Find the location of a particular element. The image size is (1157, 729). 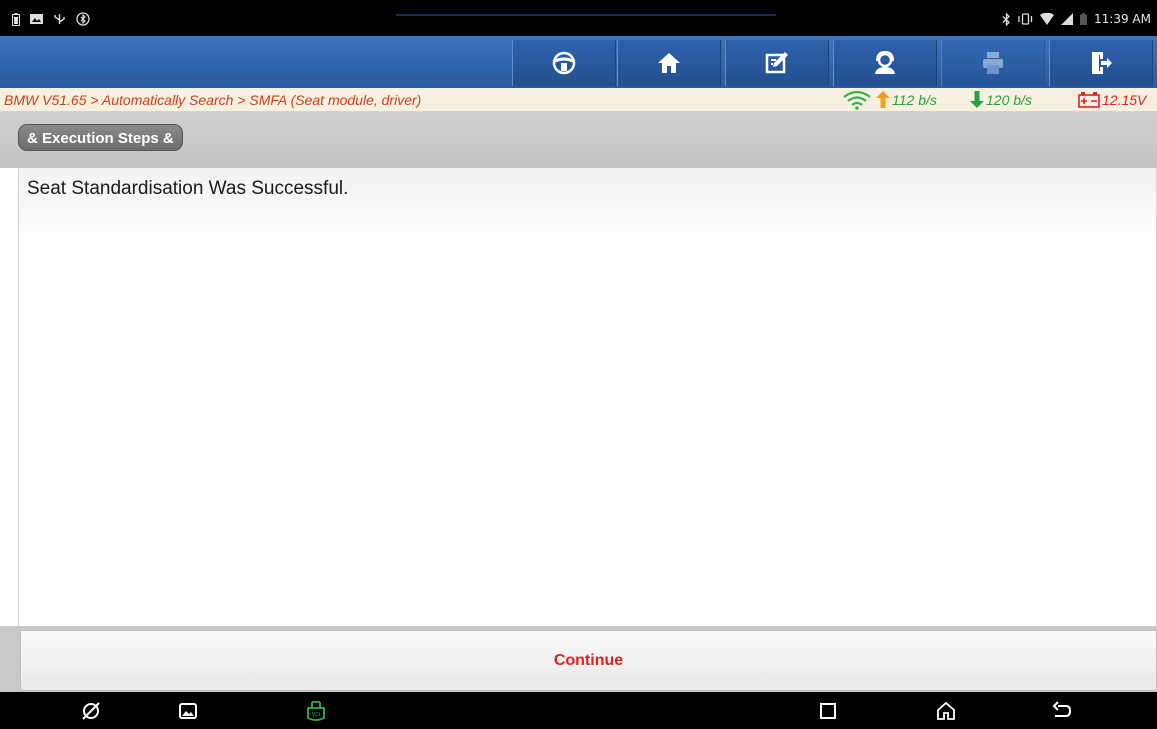

diagnose-button is located at coordinates (564, 63).